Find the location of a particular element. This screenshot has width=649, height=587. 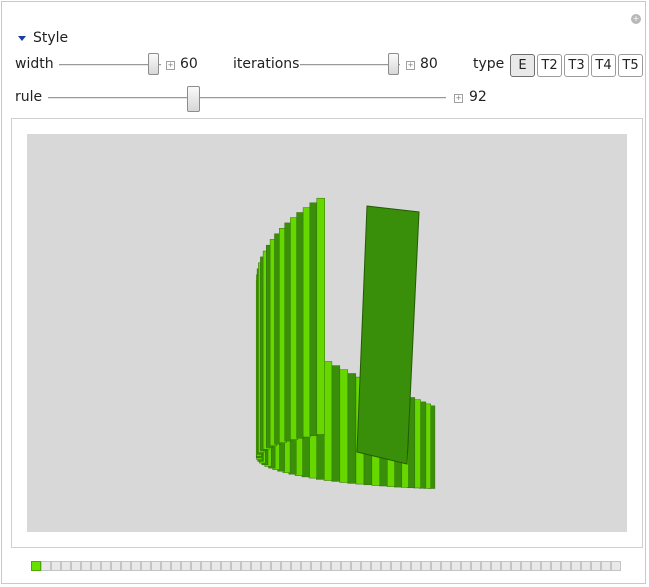

options-plus-icon: + is located at coordinates (636, 19).